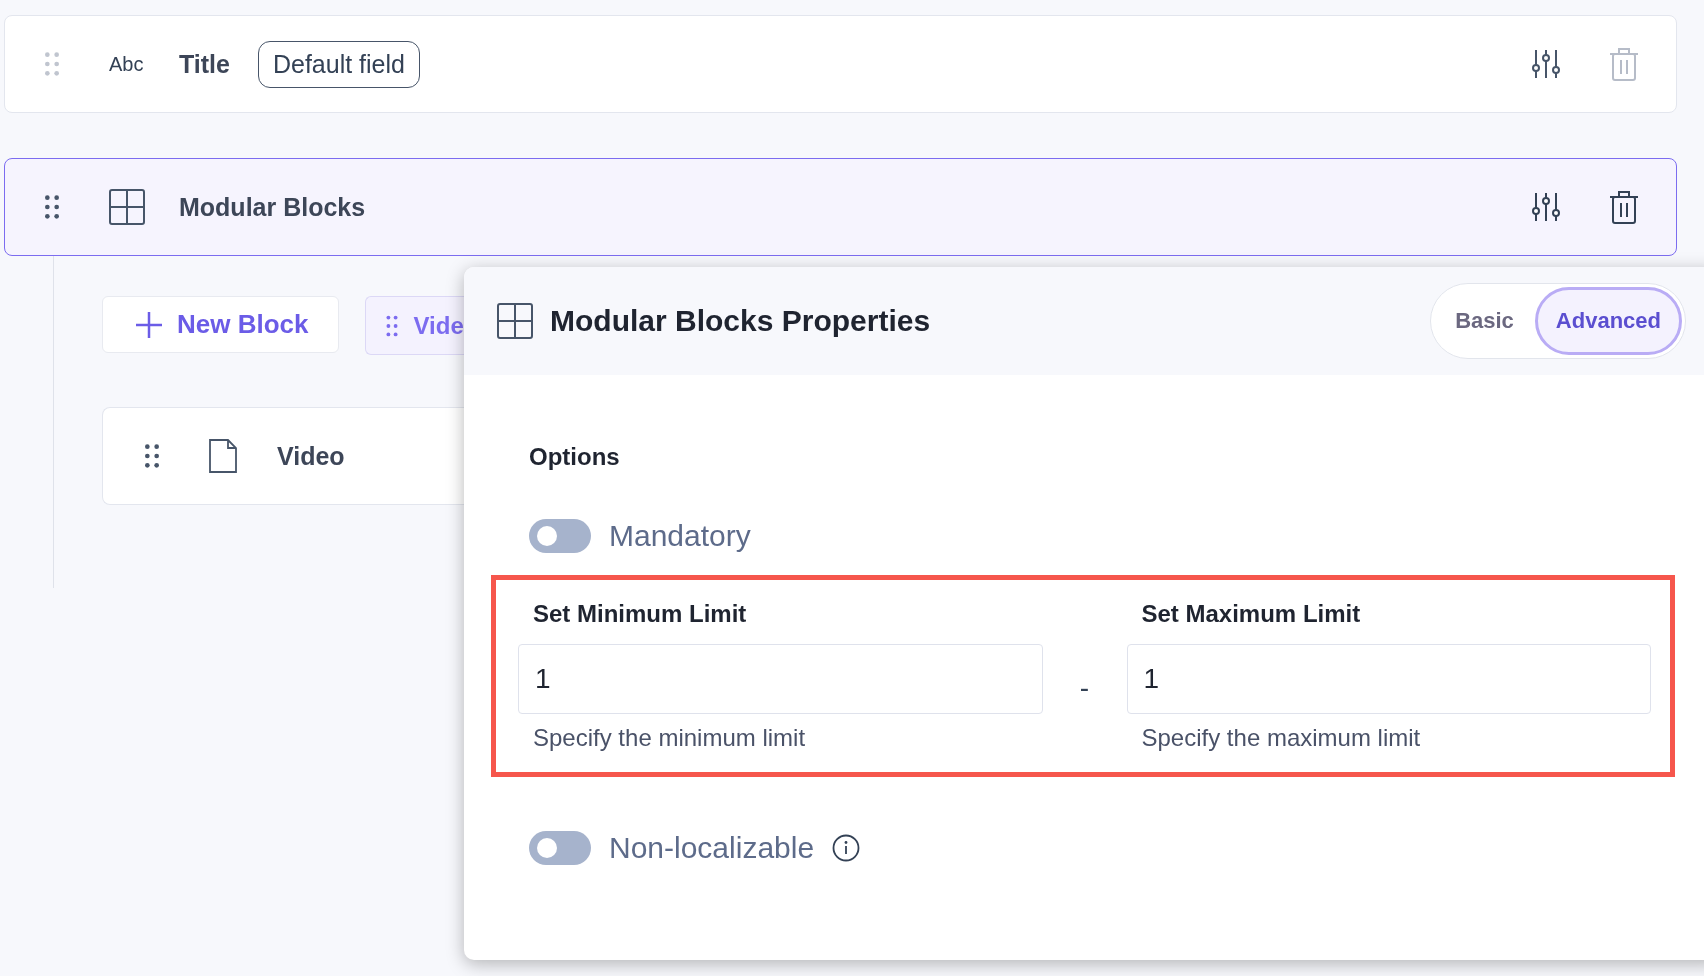  I want to click on tab: Basic, so click(1484, 321).